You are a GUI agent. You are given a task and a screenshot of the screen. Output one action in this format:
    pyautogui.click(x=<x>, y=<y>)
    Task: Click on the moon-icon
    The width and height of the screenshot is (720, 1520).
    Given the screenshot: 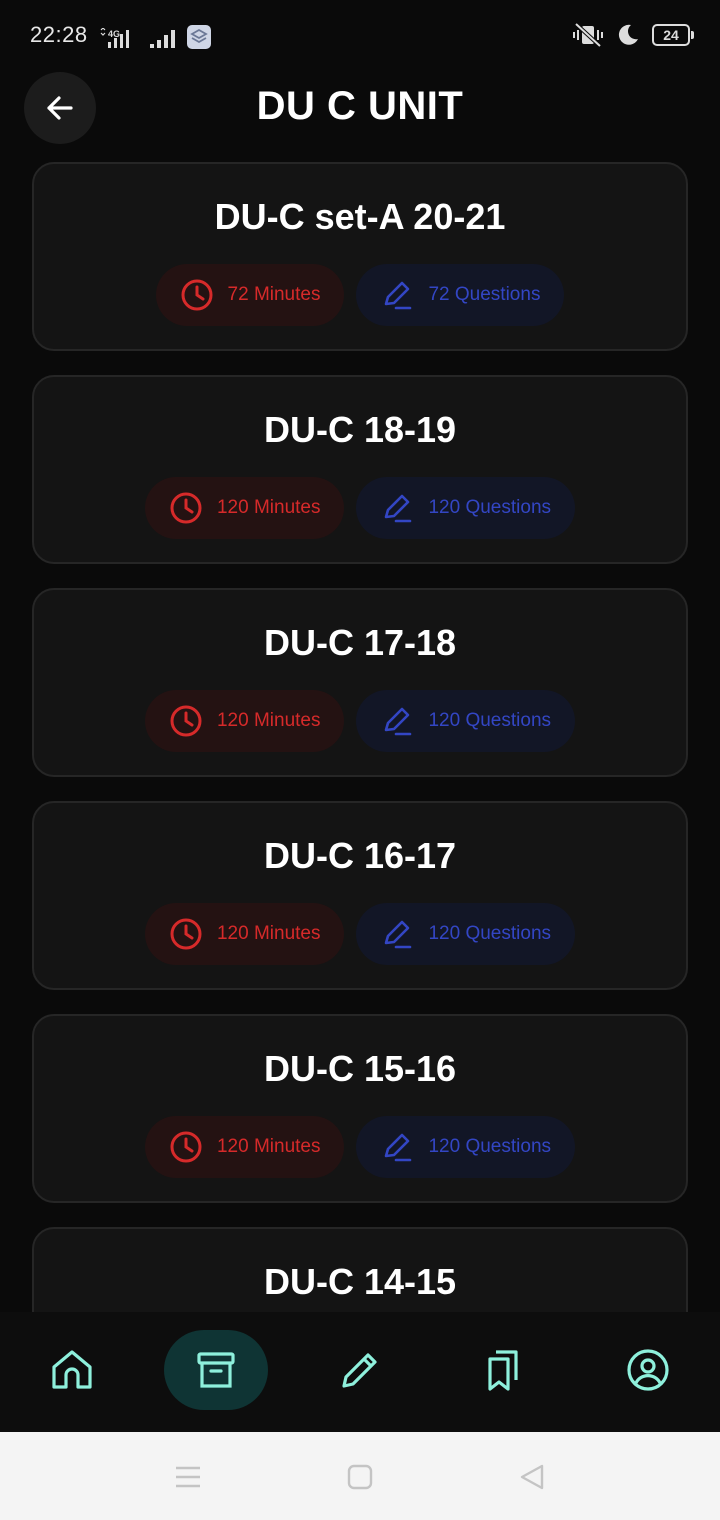 What is the action you would take?
    pyautogui.click(x=628, y=34)
    